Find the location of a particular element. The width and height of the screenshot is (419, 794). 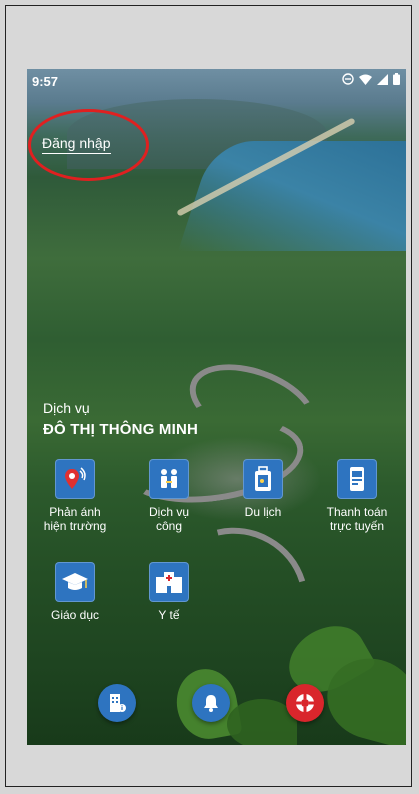

status-bar: 9:57 is located at coordinates (216, 81).